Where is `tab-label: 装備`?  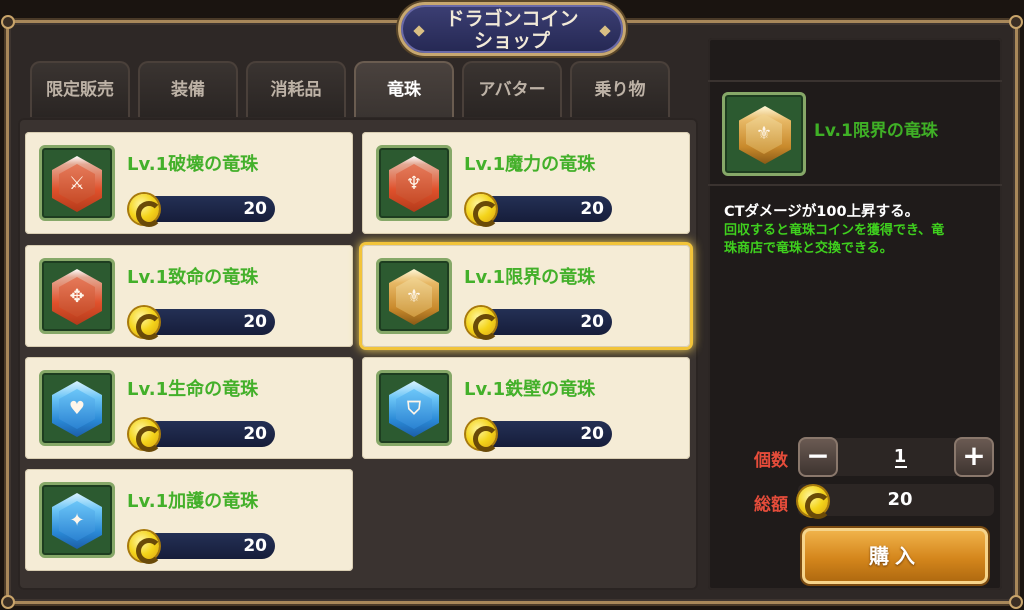
tab-label: 装備 is located at coordinates (188, 90).